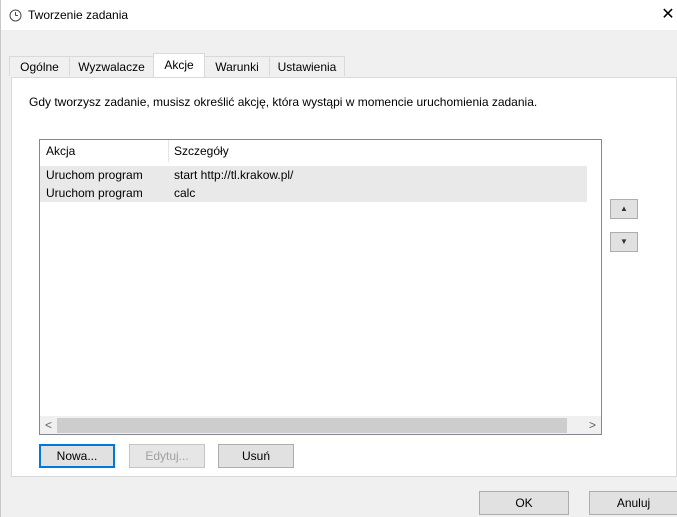 This screenshot has height=517, width=677. Describe the element at coordinates (111, 66) in the screenshot. I see `tab-triggers: Wyzwalacze` at that location.